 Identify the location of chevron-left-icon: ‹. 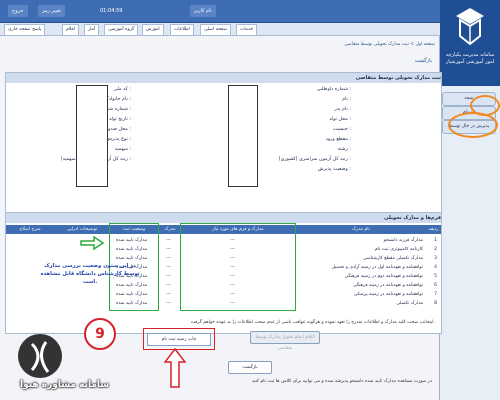
(447, 11).